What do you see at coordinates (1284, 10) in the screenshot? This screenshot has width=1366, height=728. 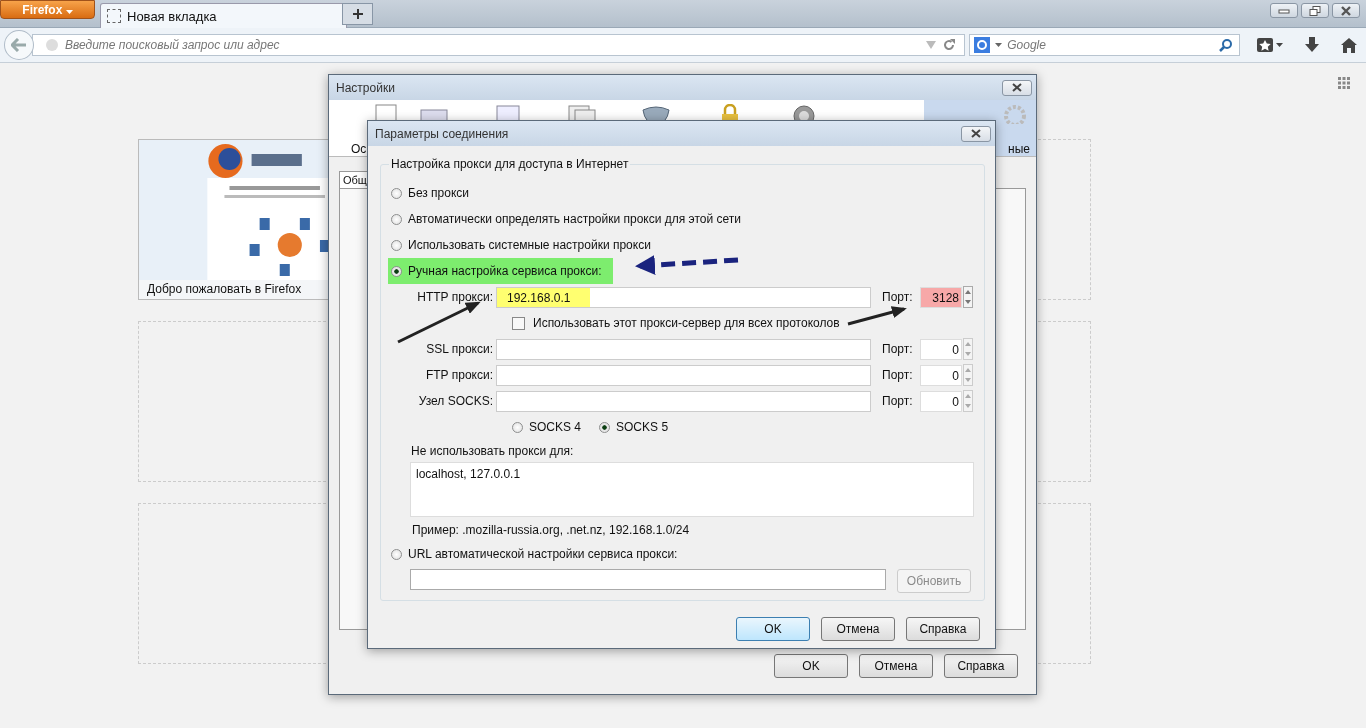 I see `minimize-icon` at bounding box center [1284, 10].